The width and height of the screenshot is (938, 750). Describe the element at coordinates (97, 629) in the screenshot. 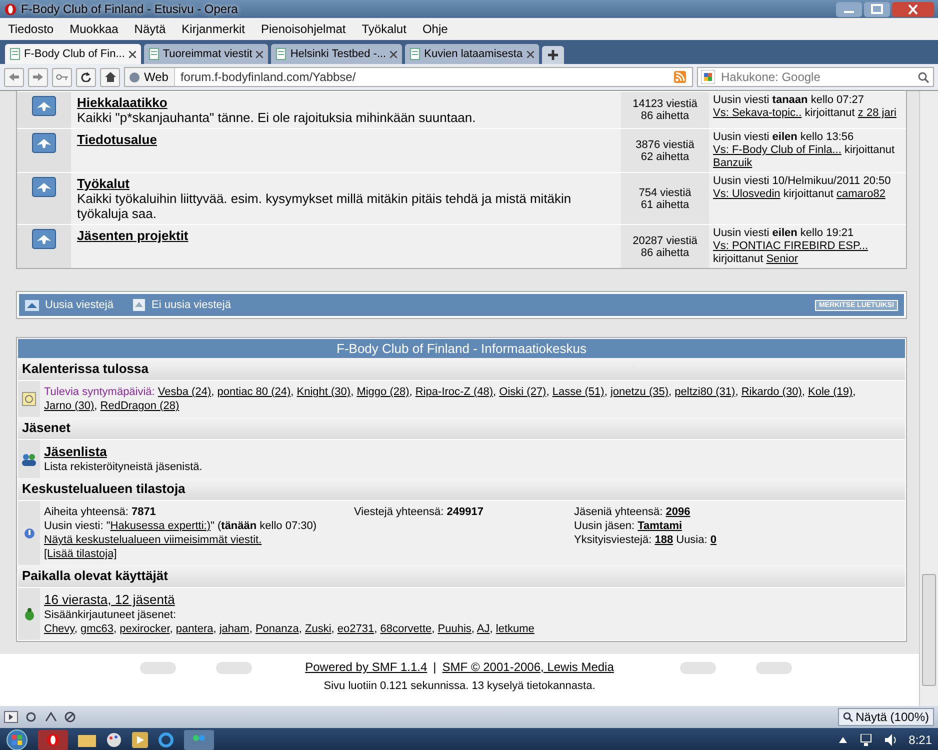

I see `member-link: gmc63` at that location.